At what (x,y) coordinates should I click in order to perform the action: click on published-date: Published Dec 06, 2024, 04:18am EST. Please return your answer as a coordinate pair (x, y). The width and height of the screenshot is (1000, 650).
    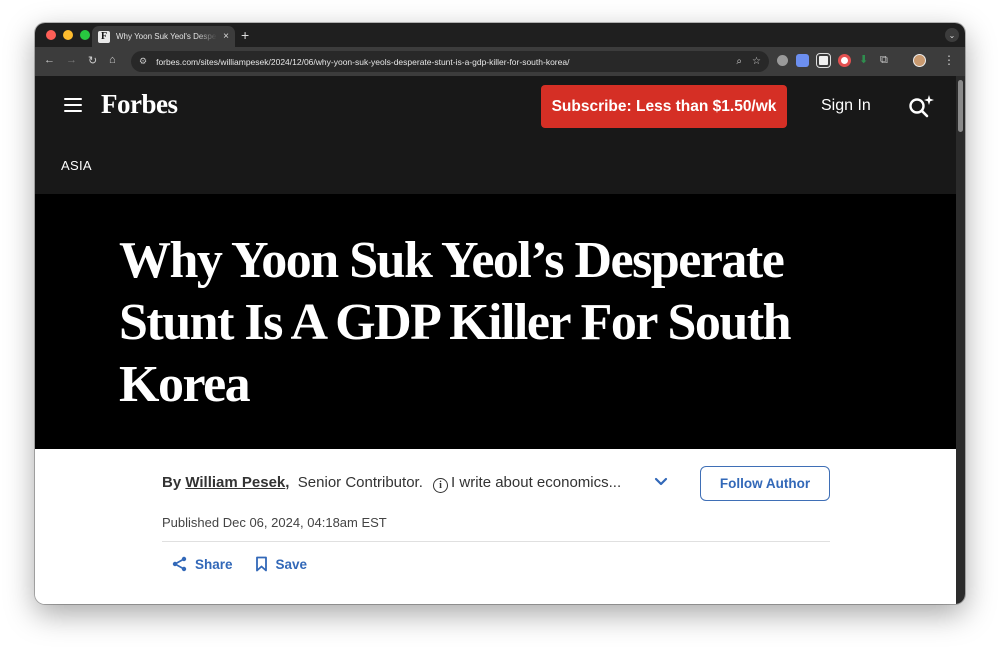
    Looking at the image, I should click on (274, 522).